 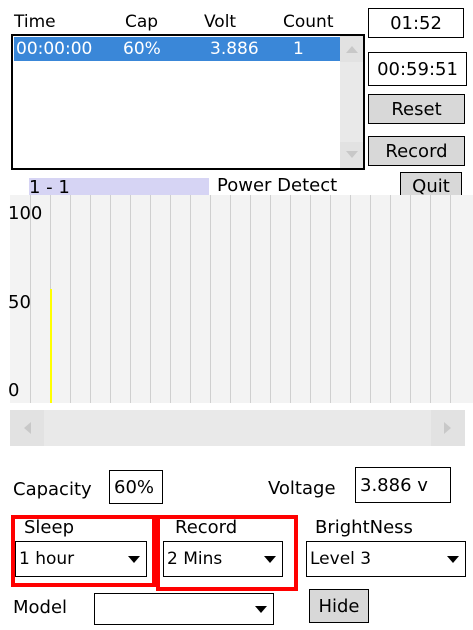 I want to click on scroll-up-button, so click(x=351, y=49).